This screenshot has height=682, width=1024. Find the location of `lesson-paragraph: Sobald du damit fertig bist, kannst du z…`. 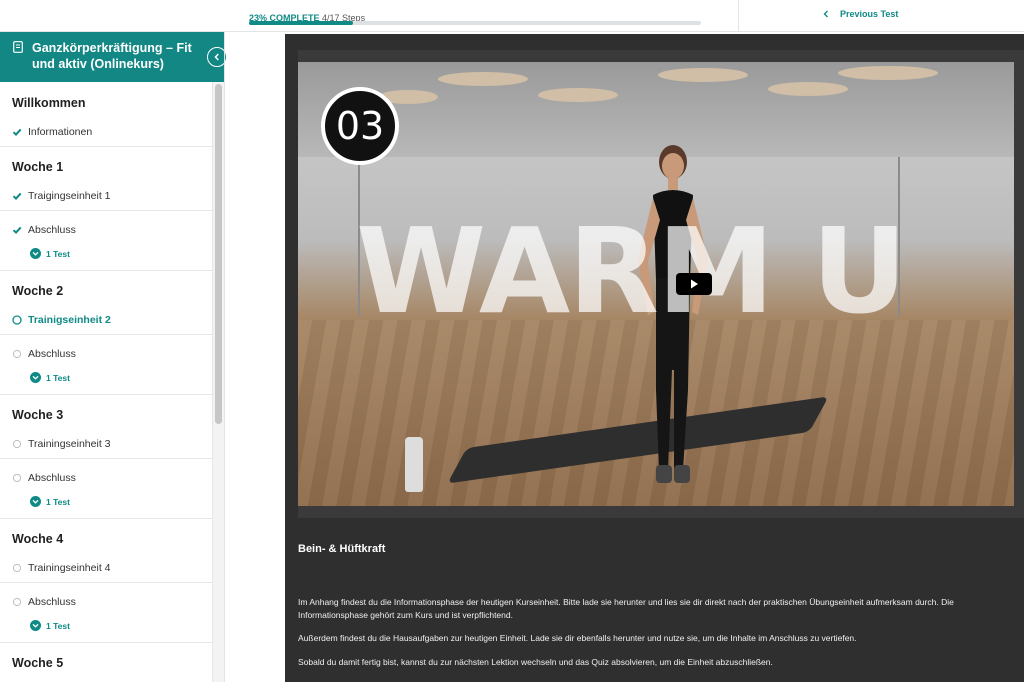

lesson-paragraph: Sobald du damit fertig bist, kannst du z… is located at coordinates (535, 662).